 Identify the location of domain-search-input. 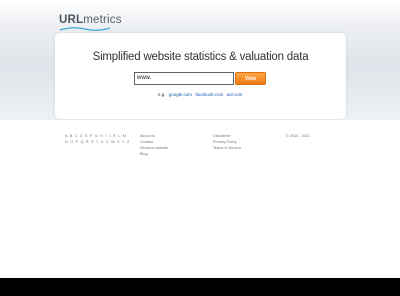
(184, 78).